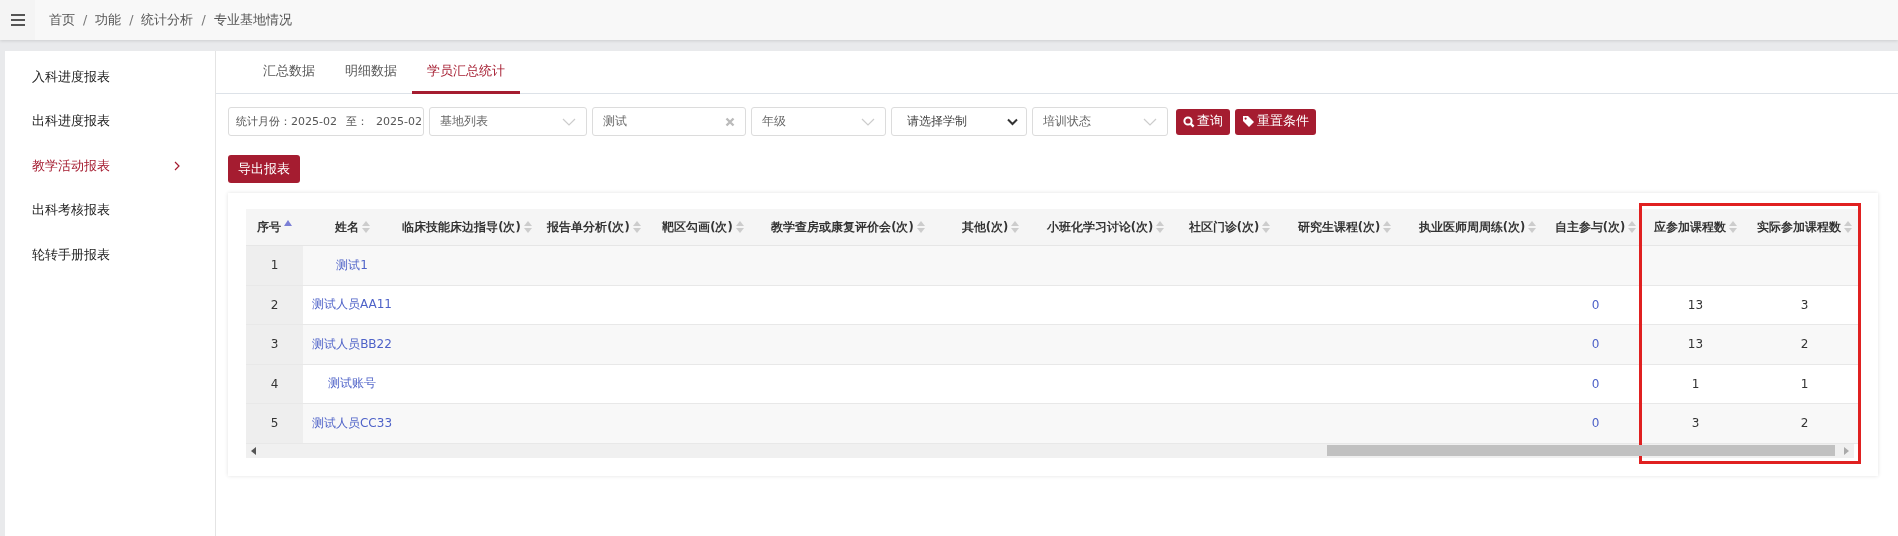 The image size is (1898, 536). What do you see at coordinates (356, 121) in the screenshot?
I see `field-label: 至：` at bounding box center [356, 121].